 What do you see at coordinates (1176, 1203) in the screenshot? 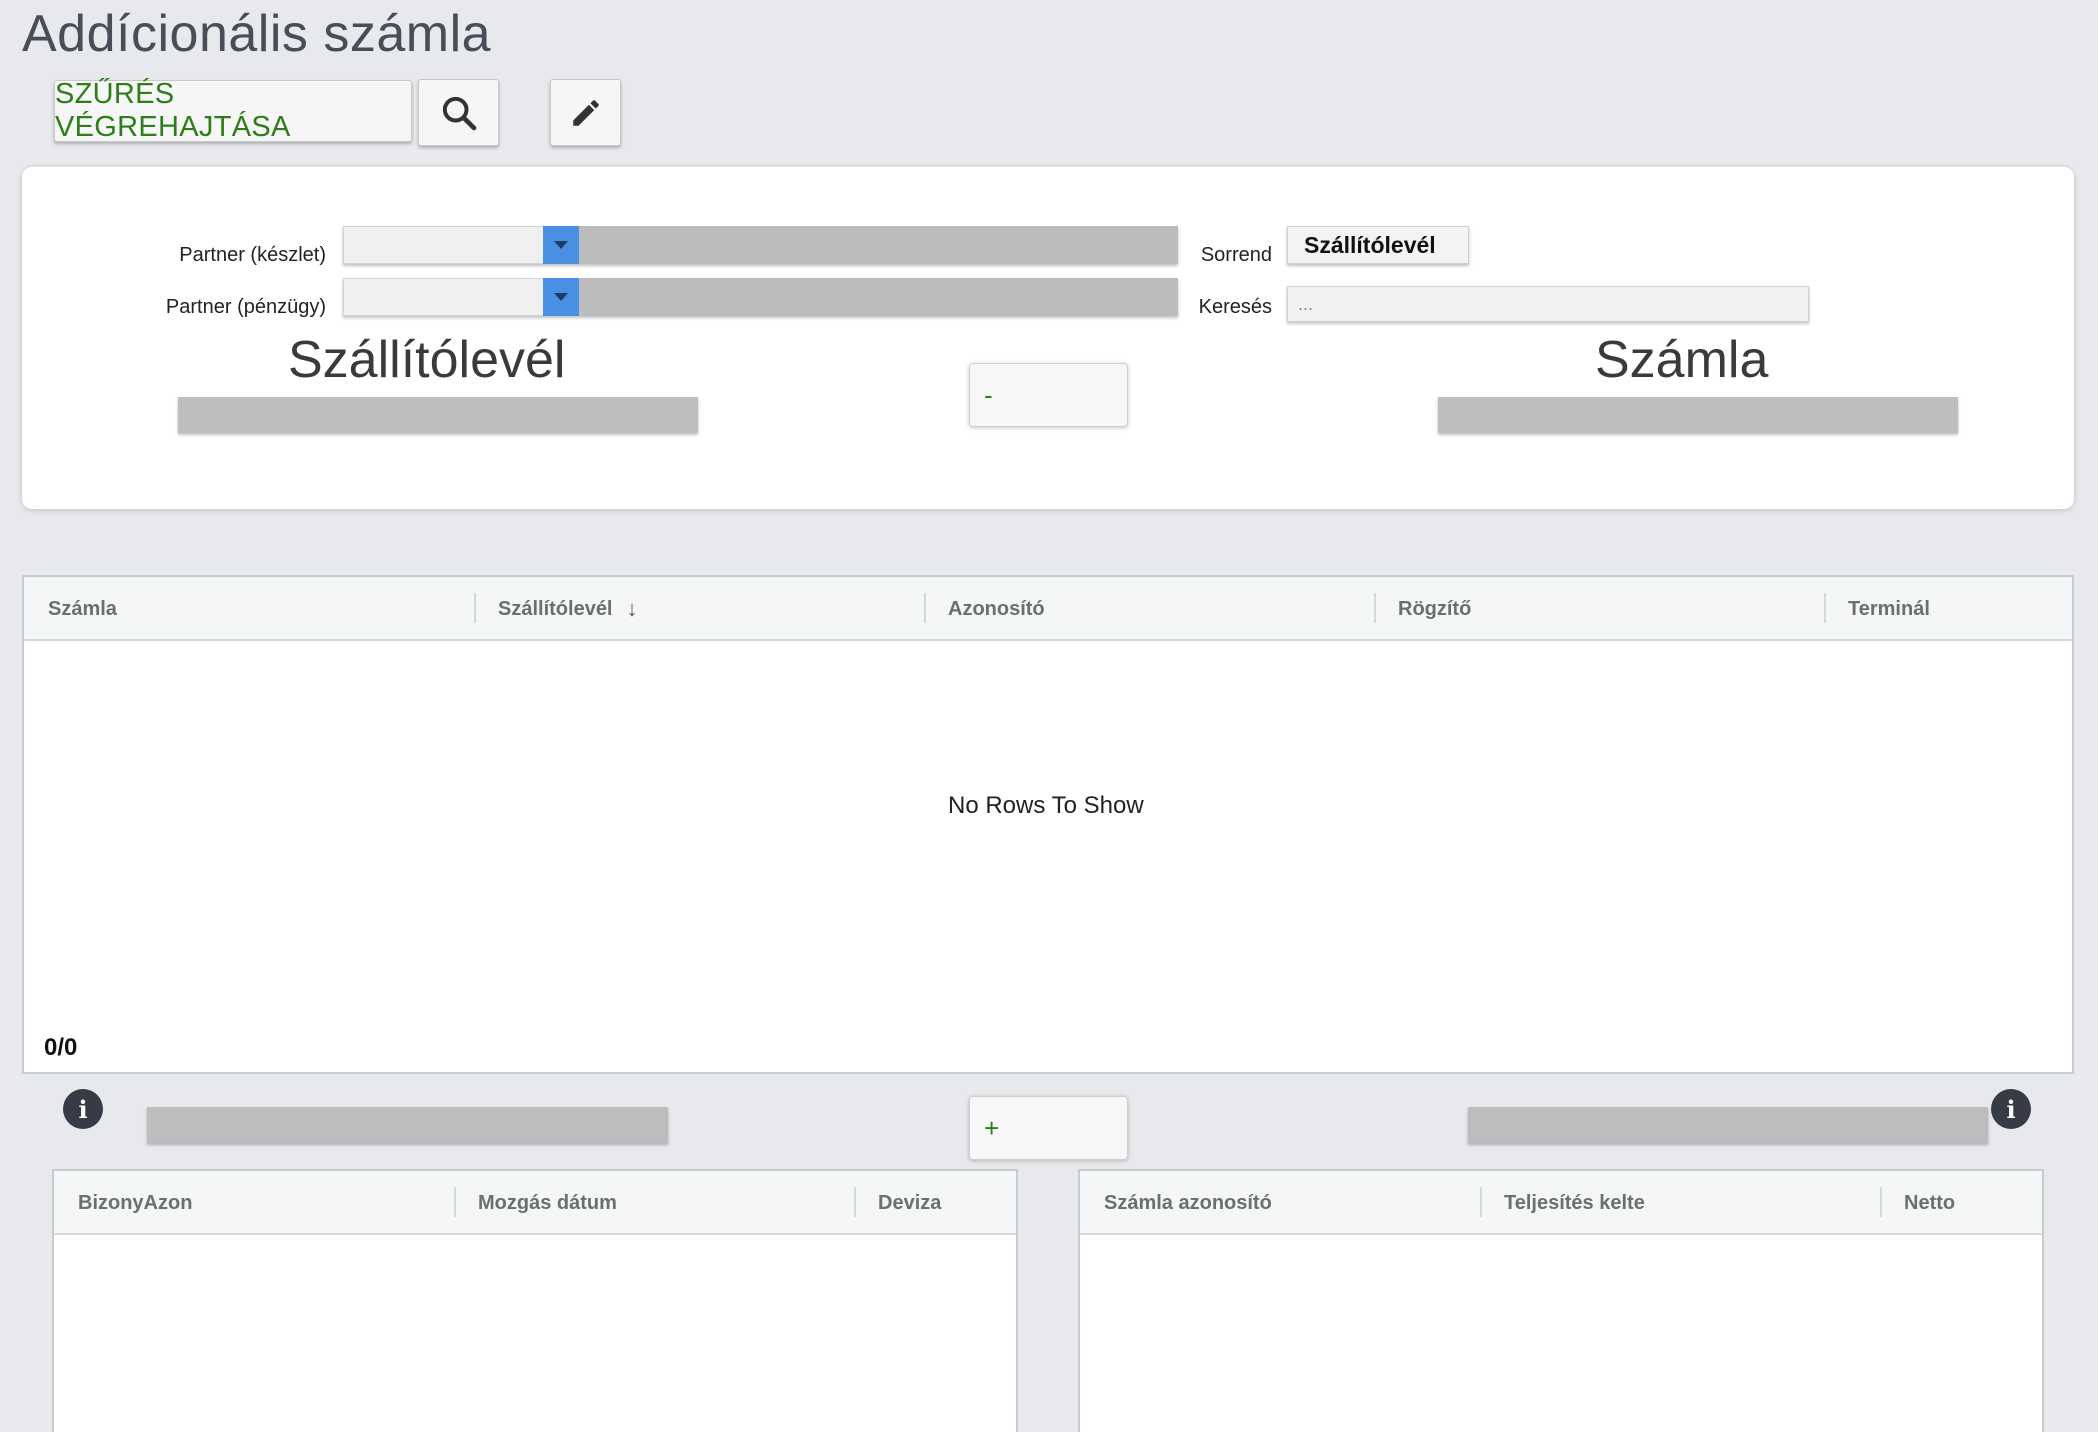
I see `column-header-invoice-id: Számla azonosító` at bounding box center [1176, 1203].